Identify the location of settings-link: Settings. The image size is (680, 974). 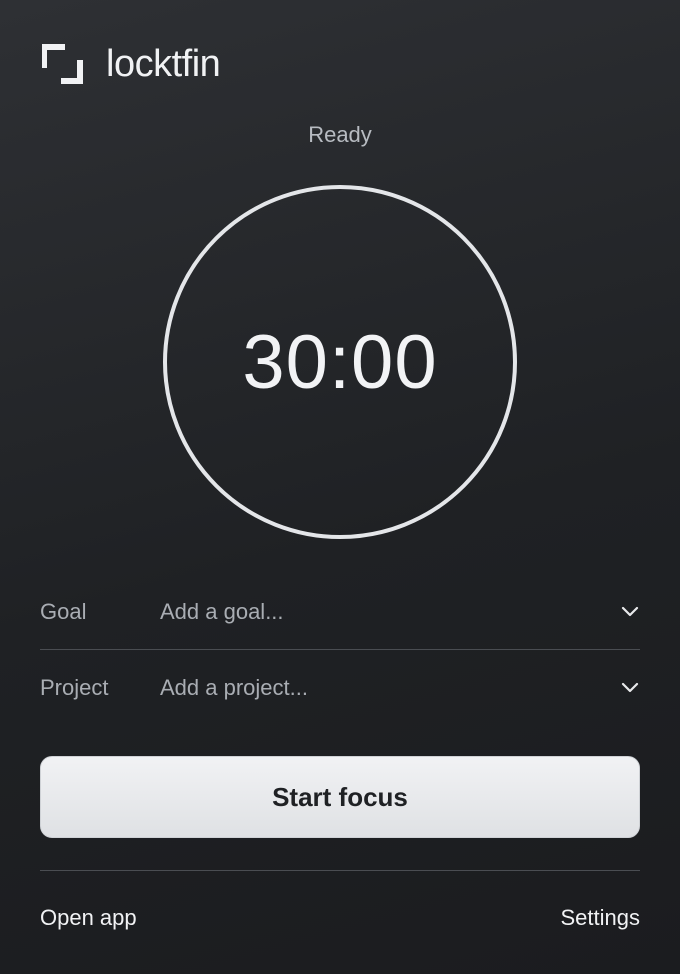
(601, 918).